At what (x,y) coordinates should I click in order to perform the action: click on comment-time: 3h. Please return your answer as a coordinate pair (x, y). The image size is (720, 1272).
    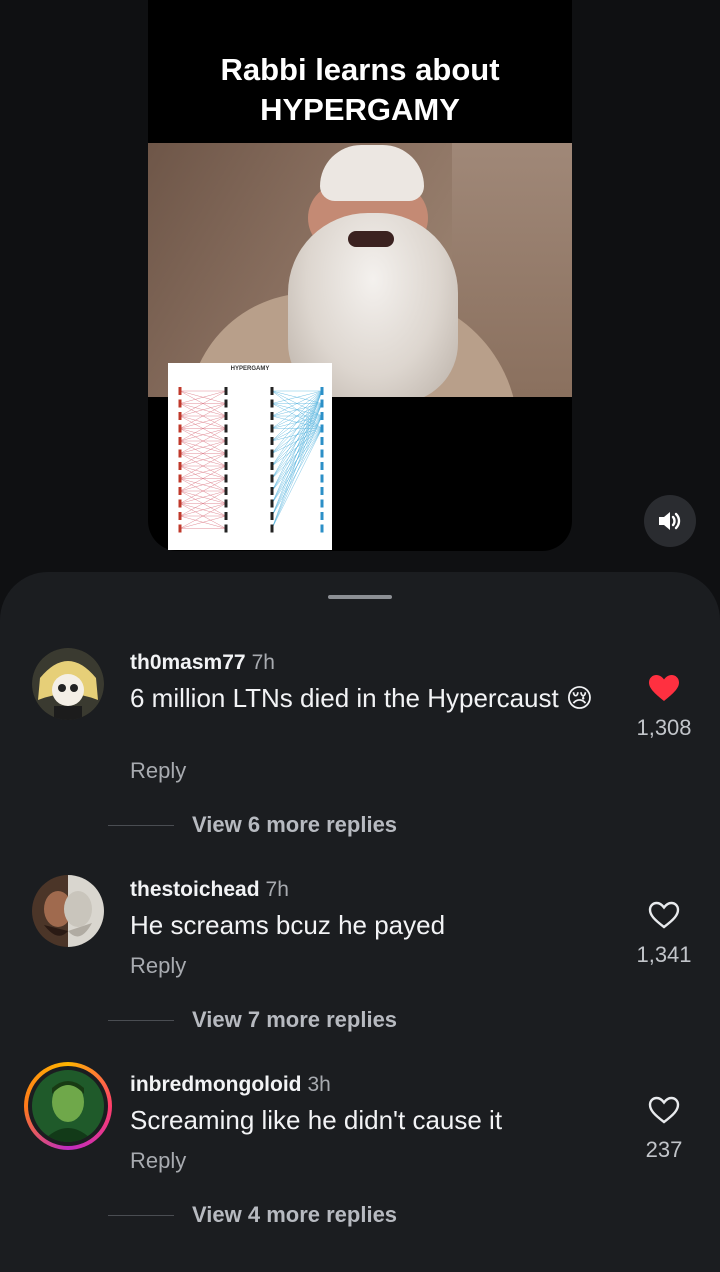
    Looking at the image, I should click on (319, 1084).